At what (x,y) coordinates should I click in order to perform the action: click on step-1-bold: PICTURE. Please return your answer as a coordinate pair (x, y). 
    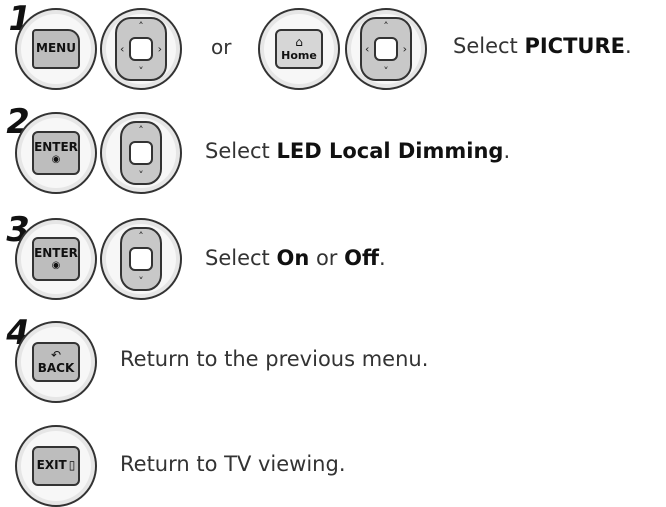
    Looking at the image, I should click on (574, 46).